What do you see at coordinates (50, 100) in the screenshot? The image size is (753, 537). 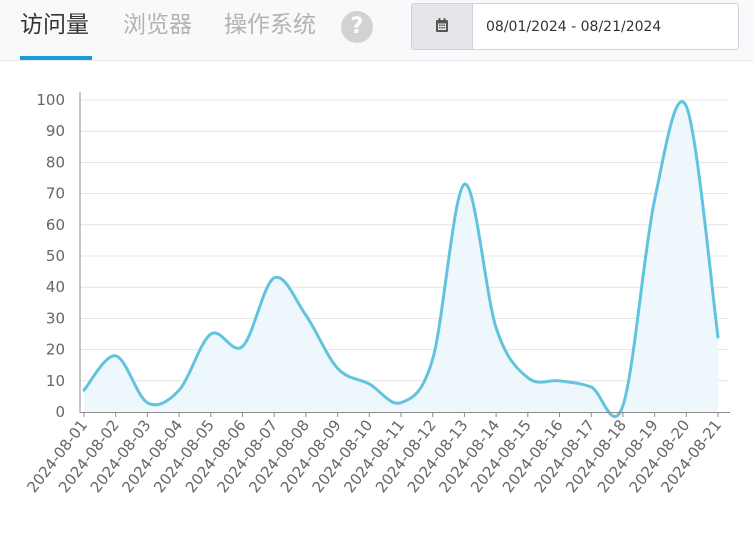 I see `y-tick-label: 100` at bounding box center [50, 100].